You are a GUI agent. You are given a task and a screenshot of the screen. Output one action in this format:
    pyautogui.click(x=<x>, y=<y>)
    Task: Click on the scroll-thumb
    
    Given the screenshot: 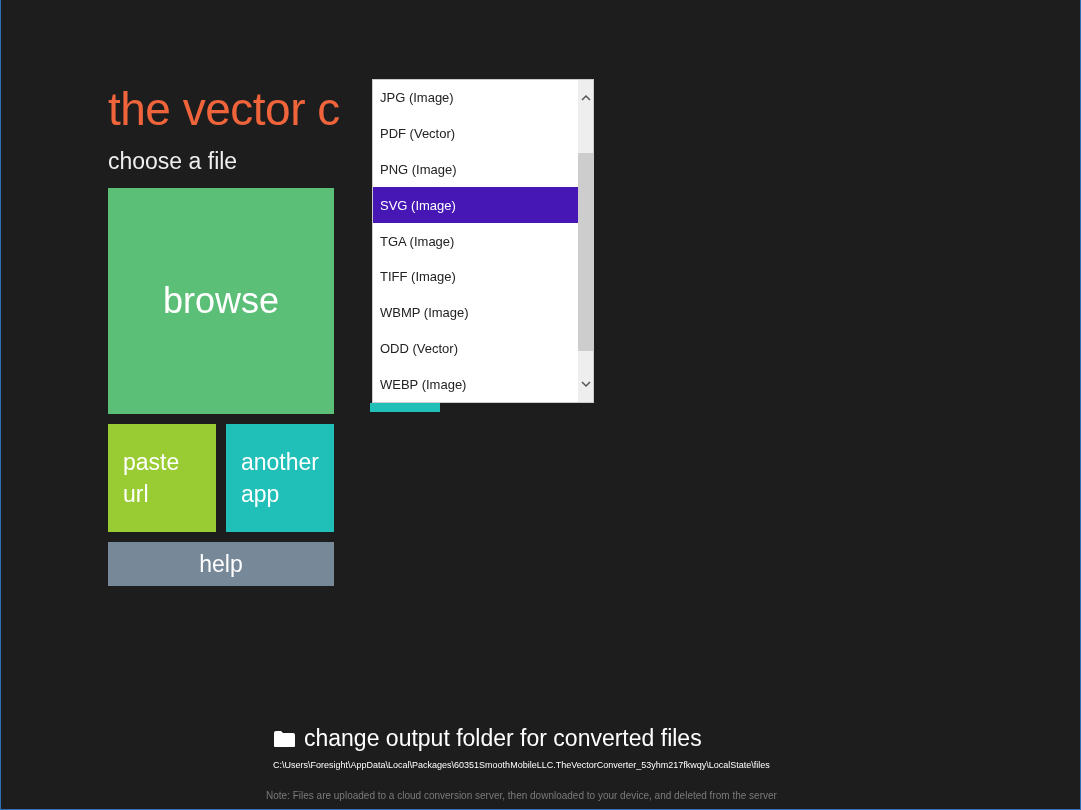 What is the action you would take?
    pyautogui.click(x=585, y=252)
    